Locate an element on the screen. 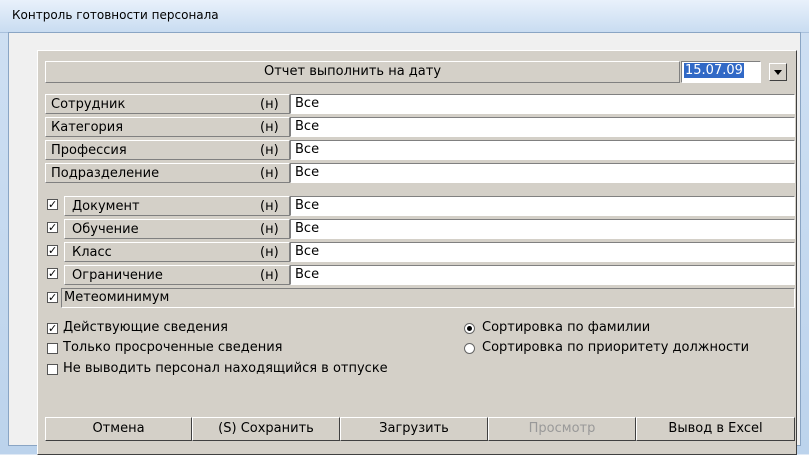  filter-profession-label: Профессия is located at coordinates (89, 150).